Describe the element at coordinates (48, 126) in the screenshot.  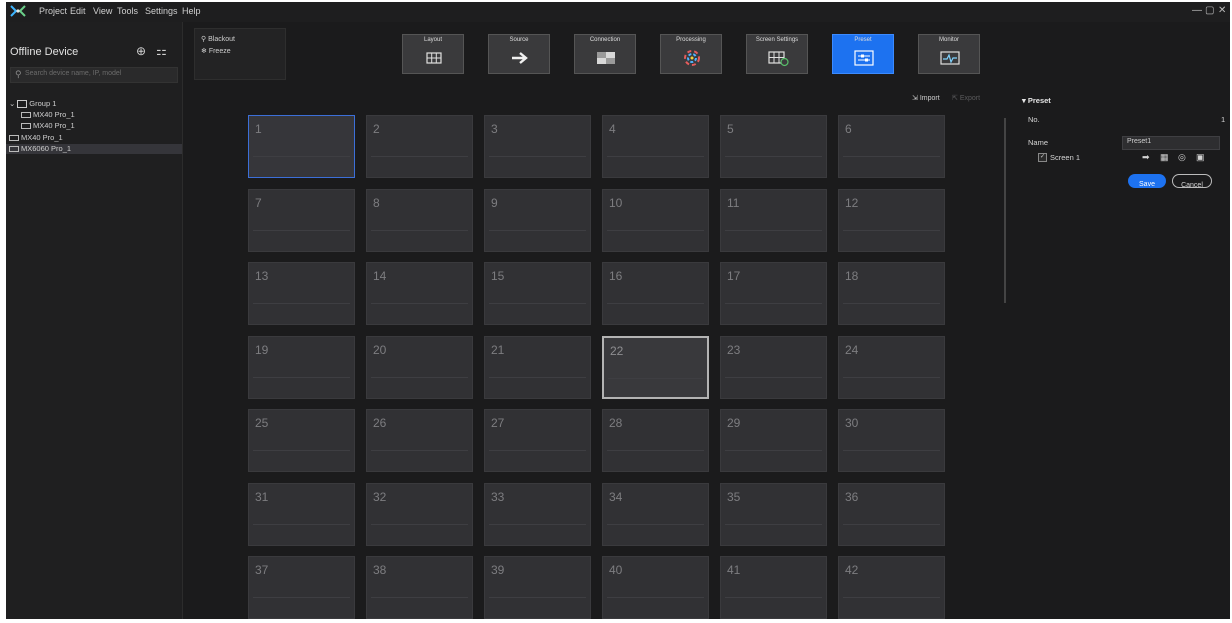
I see `tree-device-2: MX40 Pro_1` at that location.